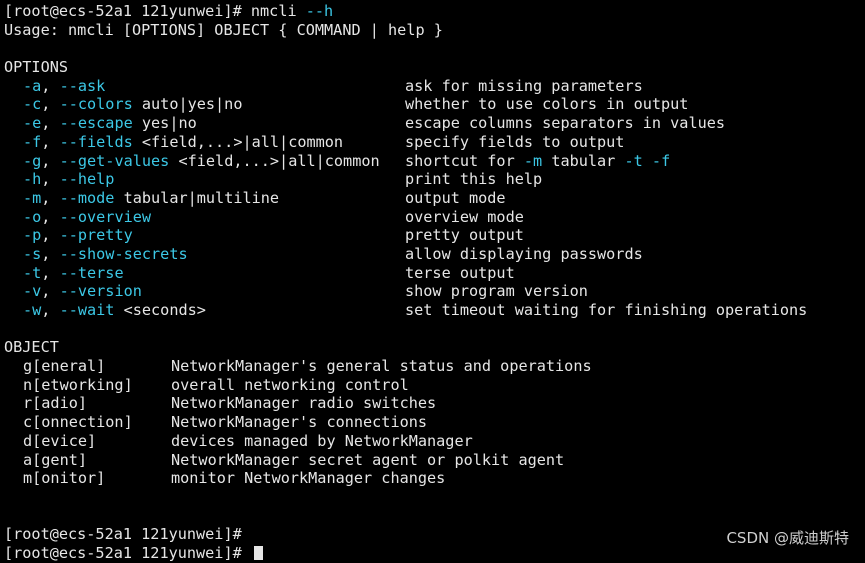 The width and height of the screenshot is (865, 563). I want to click on option-row: -t, --terse terse output, so click(432, 273).